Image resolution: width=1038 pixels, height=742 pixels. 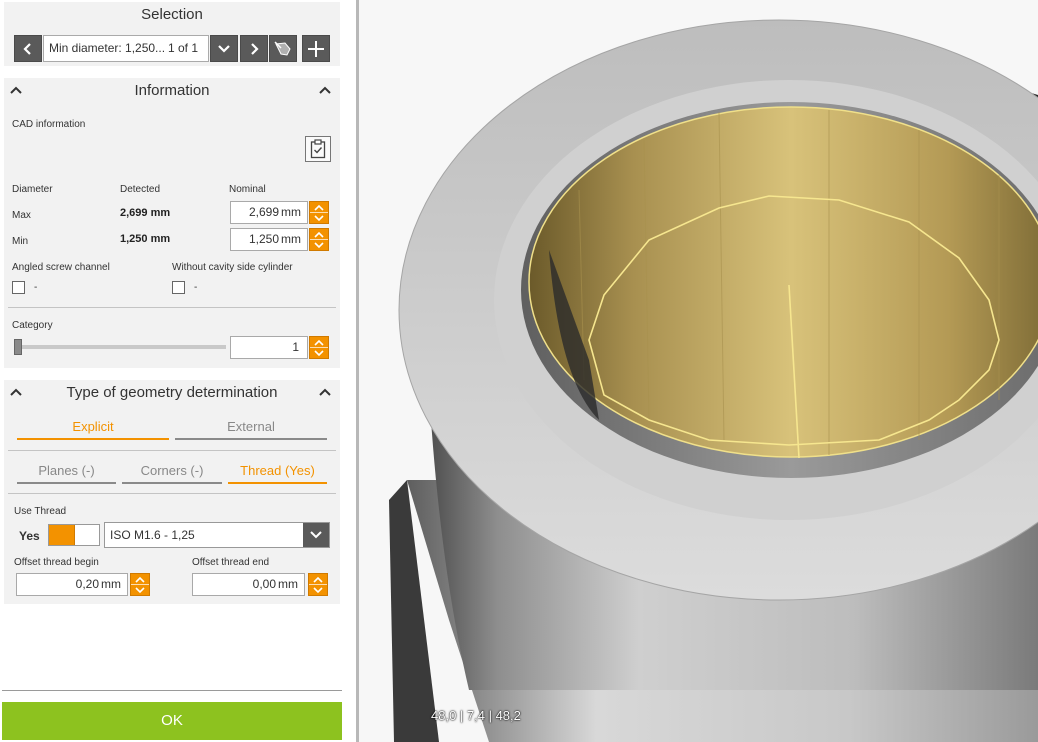 I want to click on selection-field: Min diameter: 1,250... 1 of 1, so click(x=126, y=48).